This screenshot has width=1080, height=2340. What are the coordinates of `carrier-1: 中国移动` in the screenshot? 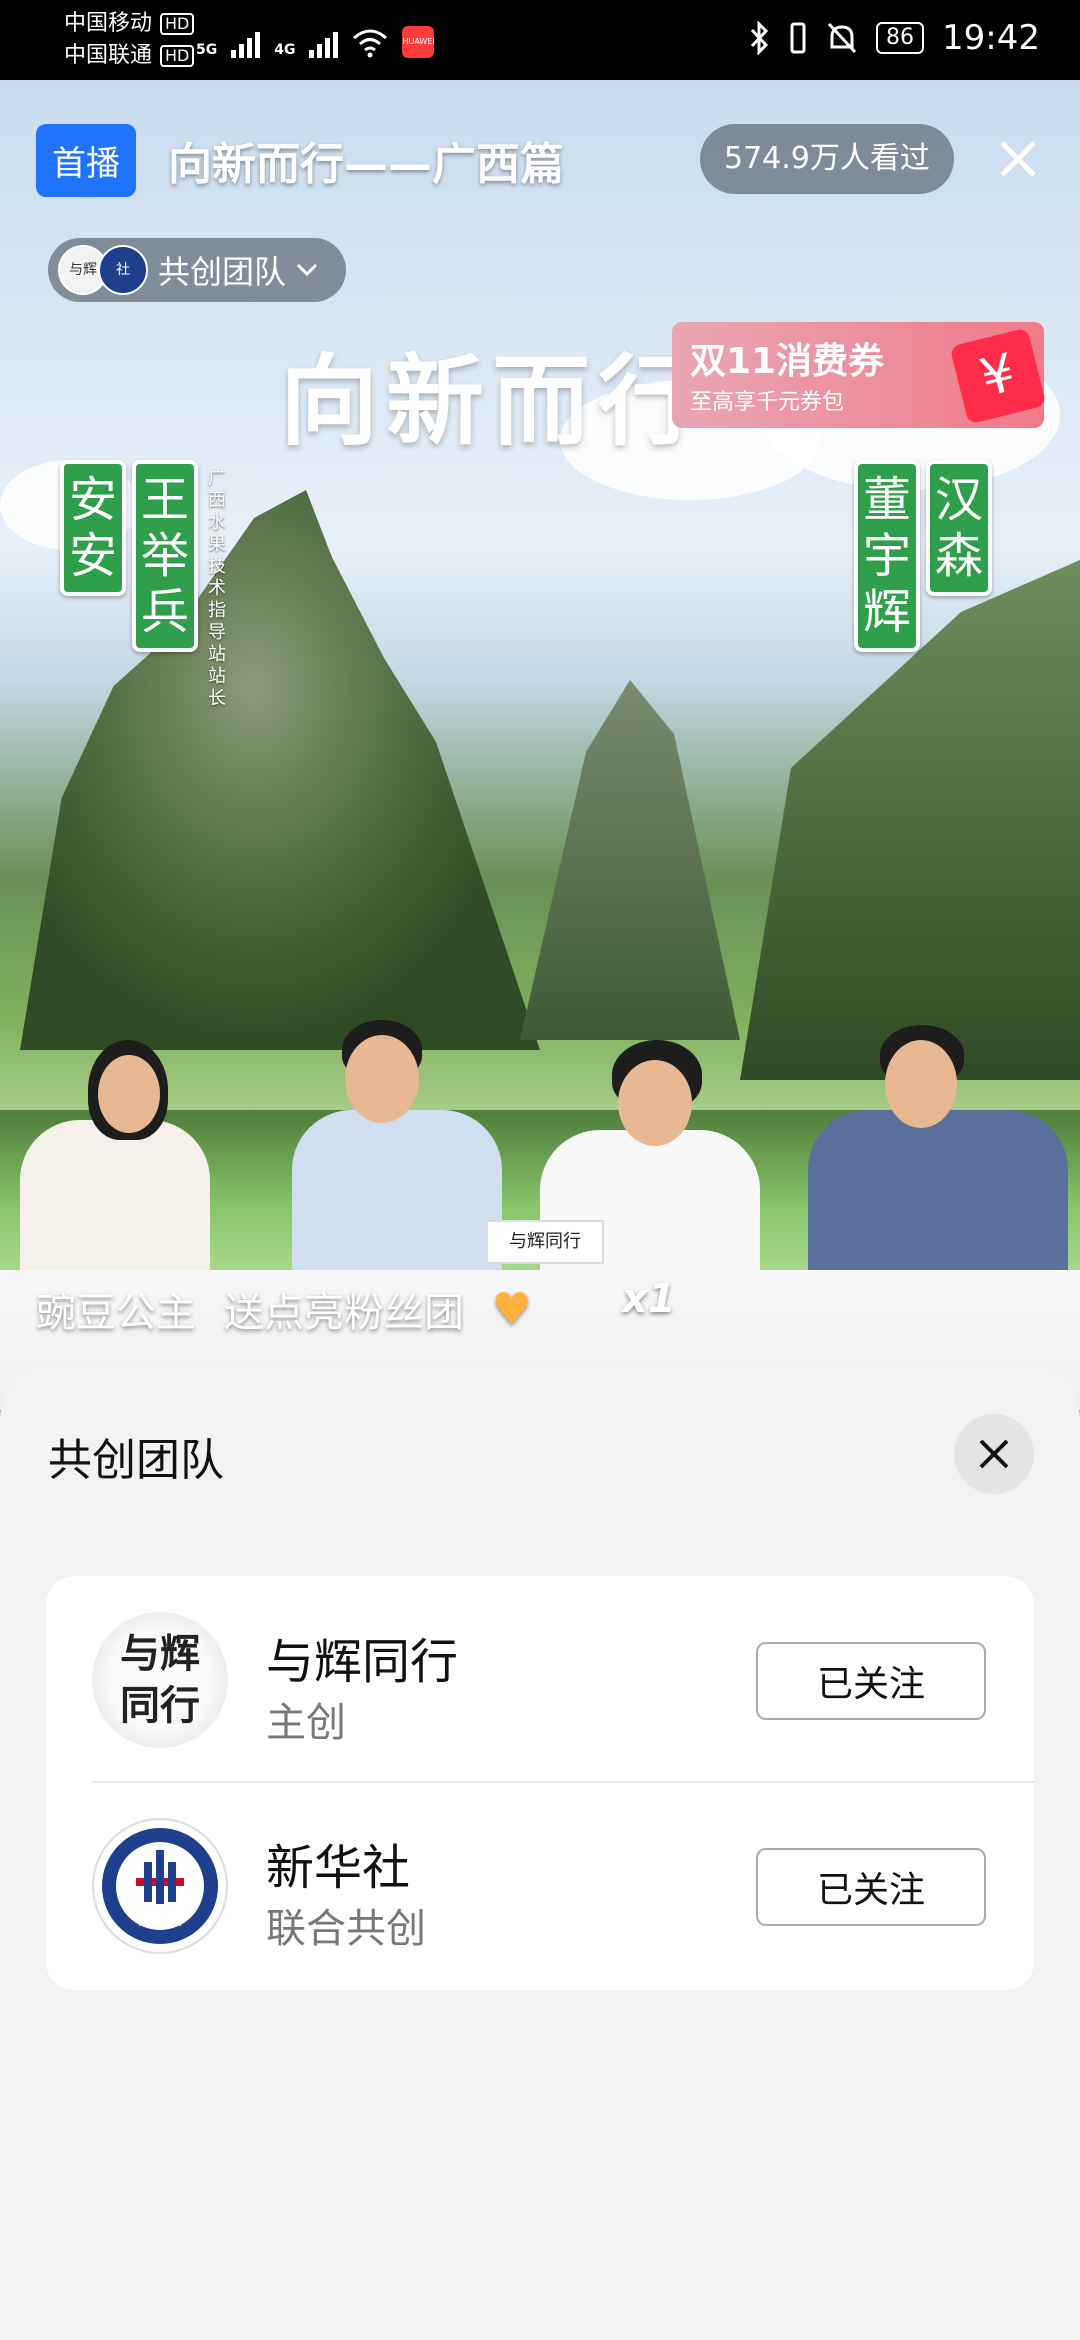 It's located at (108, 23).